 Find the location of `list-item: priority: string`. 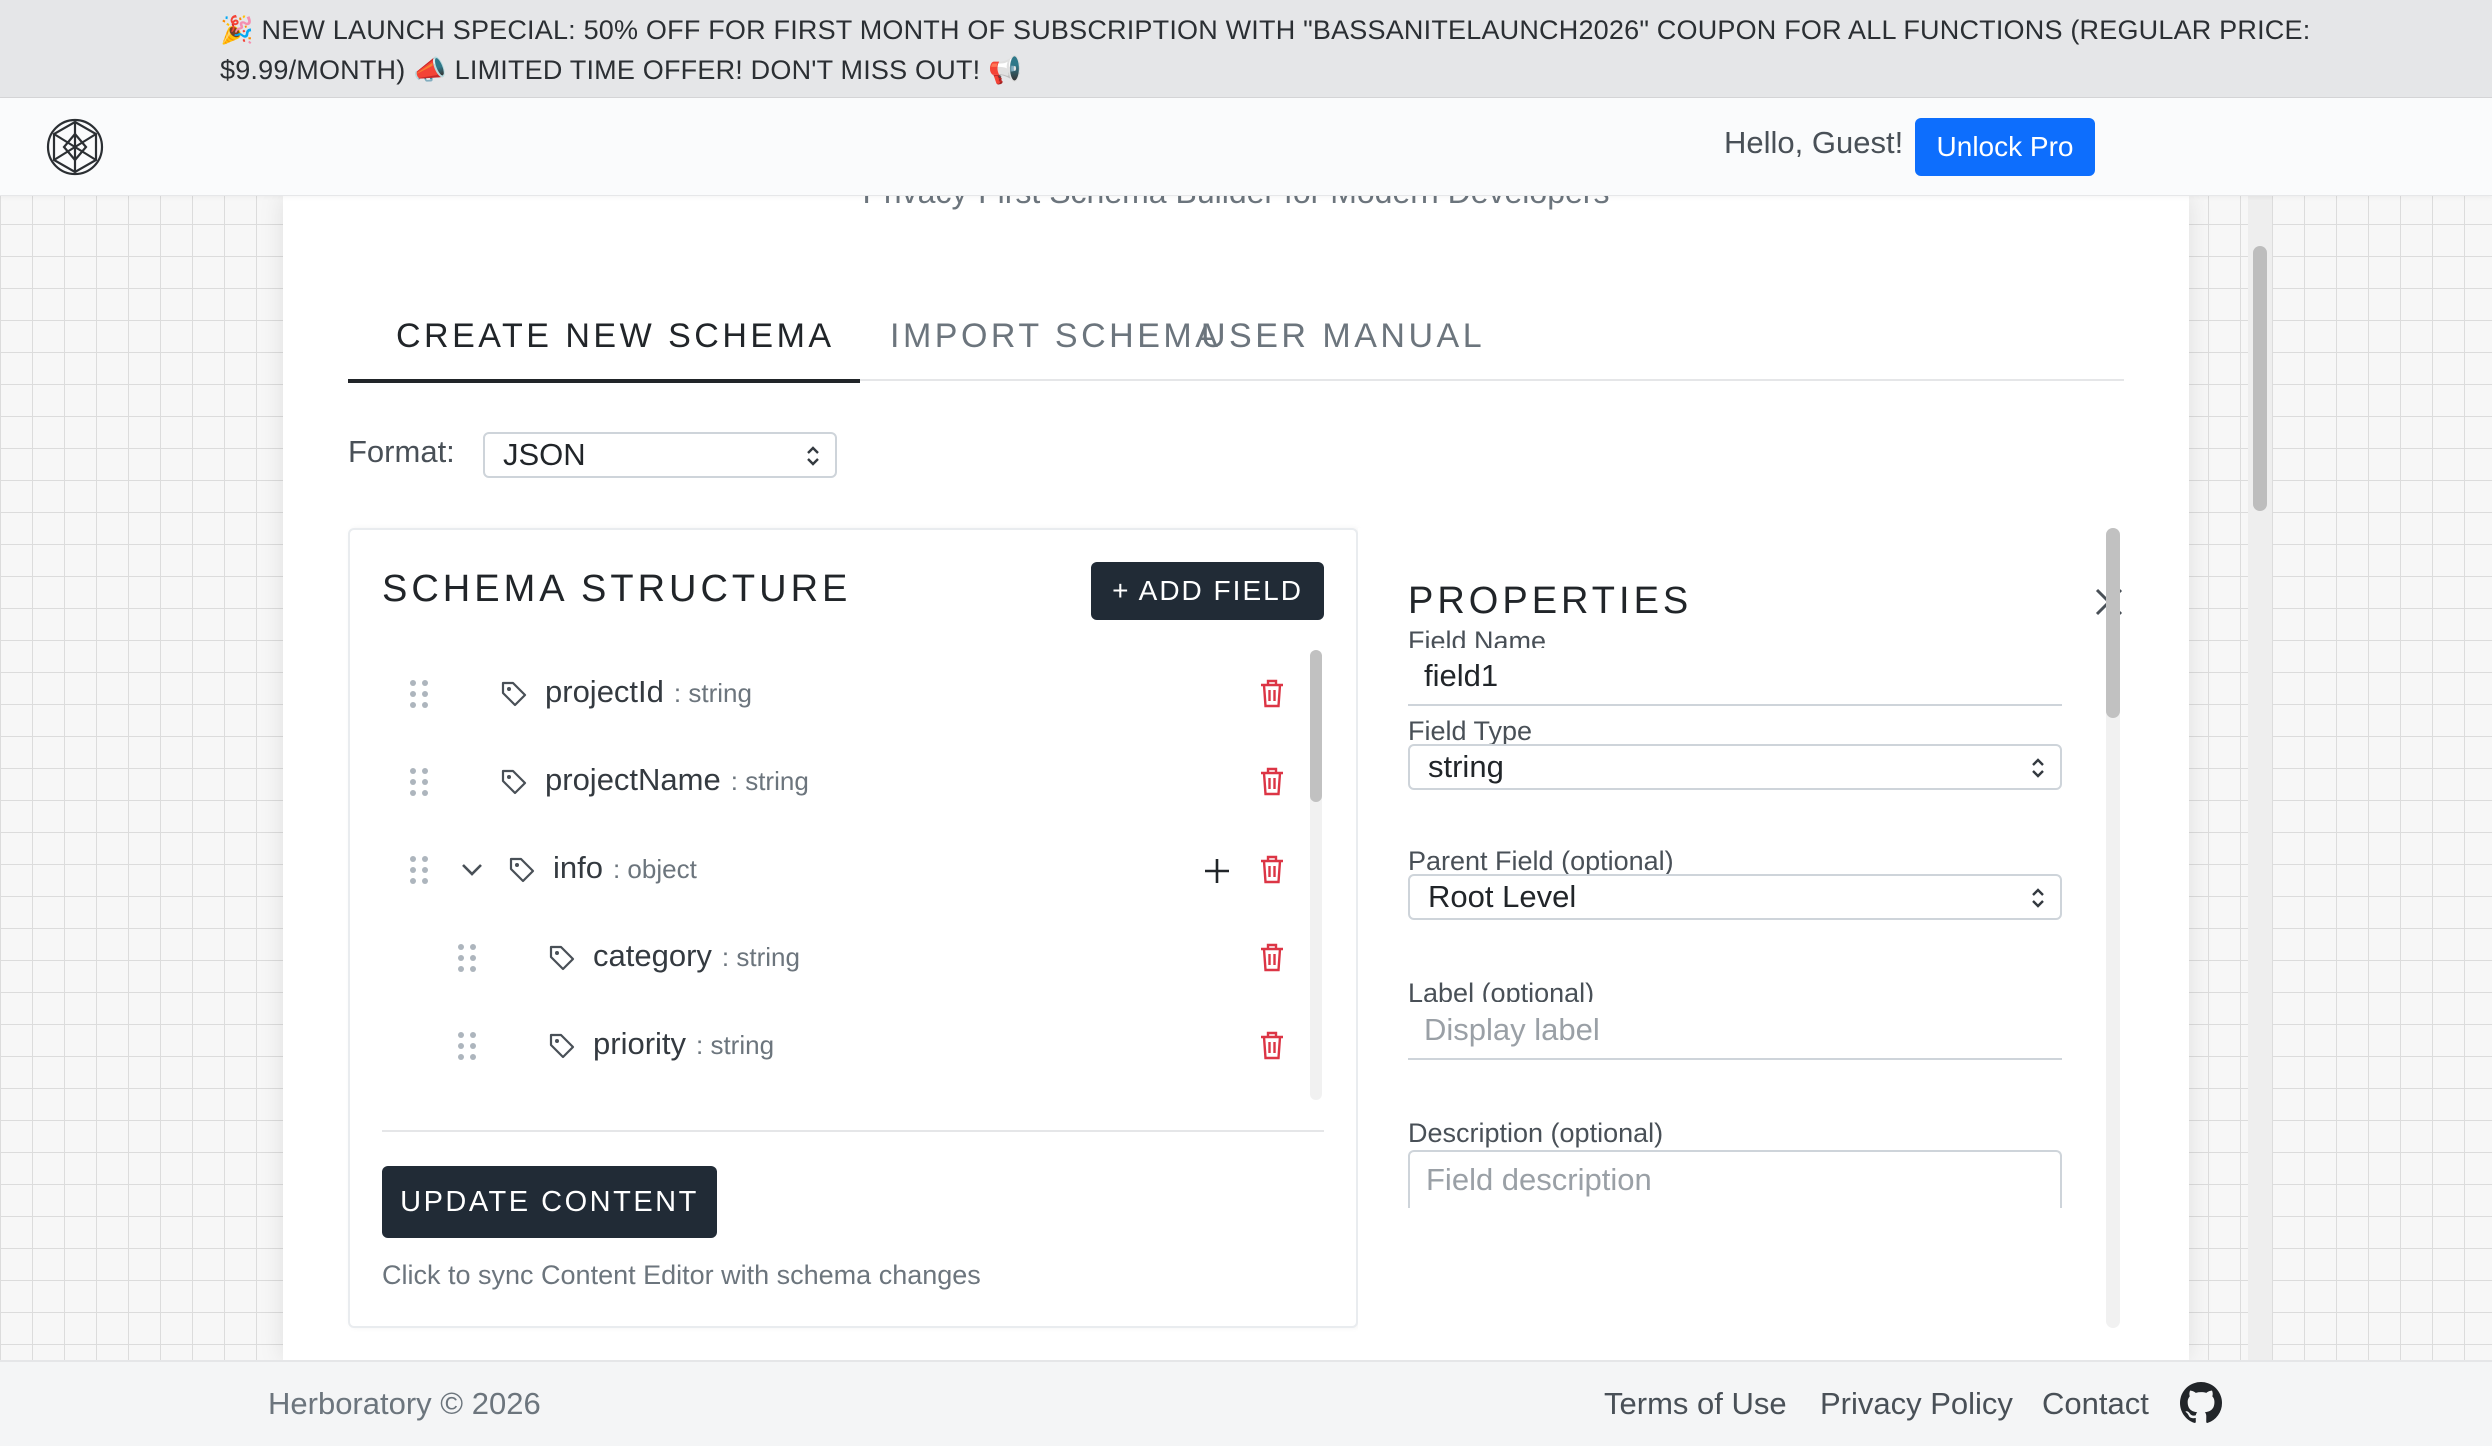

list-item: priority: string is located at coordinates (840, 1046).